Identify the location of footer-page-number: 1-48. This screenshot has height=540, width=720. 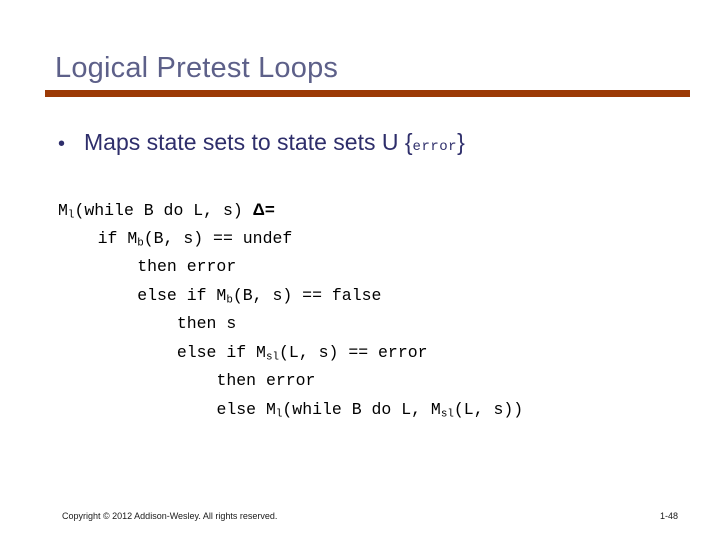
(669, 516).